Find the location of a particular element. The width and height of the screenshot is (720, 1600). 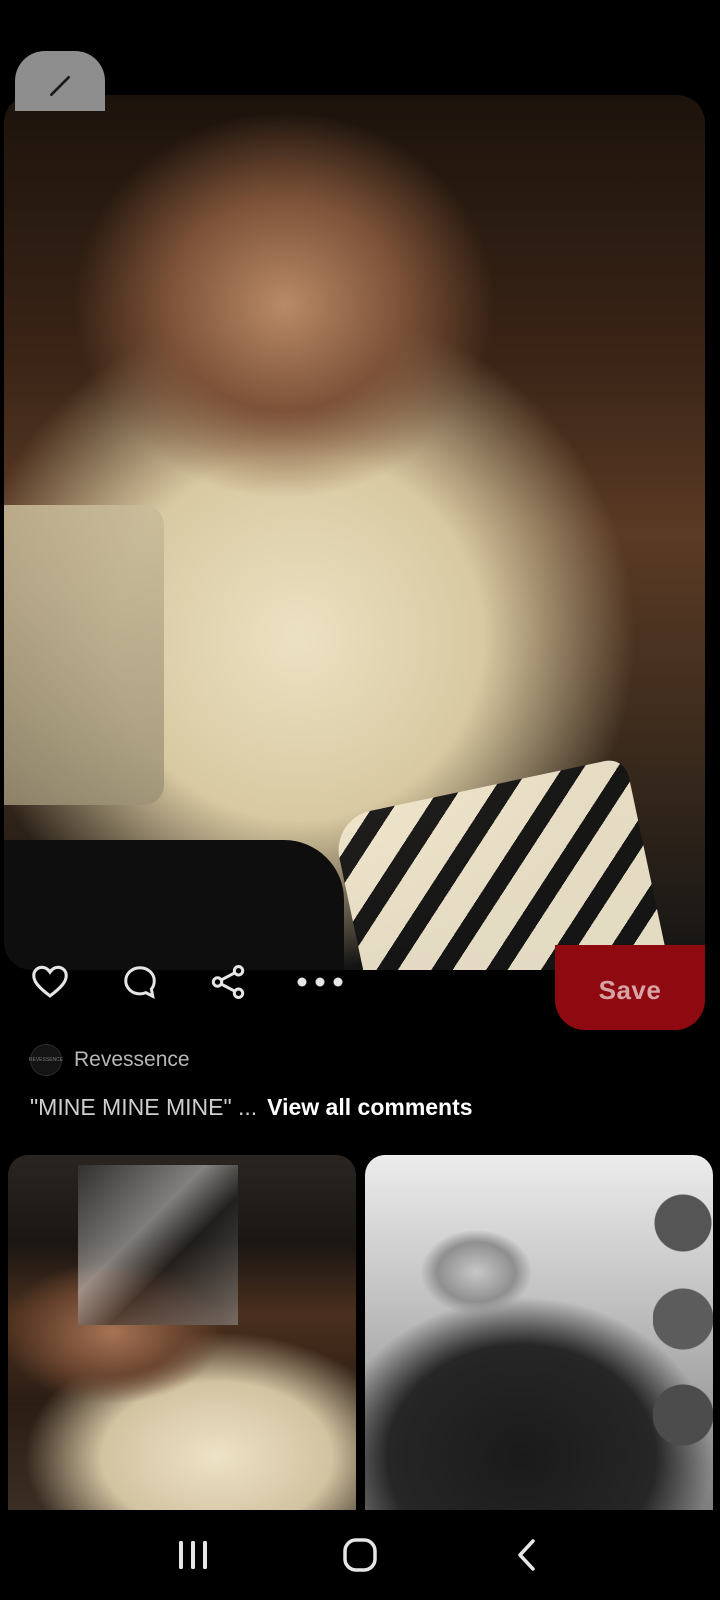

view-all-comments-link: View all comments is located at coordinates (369, 1107).